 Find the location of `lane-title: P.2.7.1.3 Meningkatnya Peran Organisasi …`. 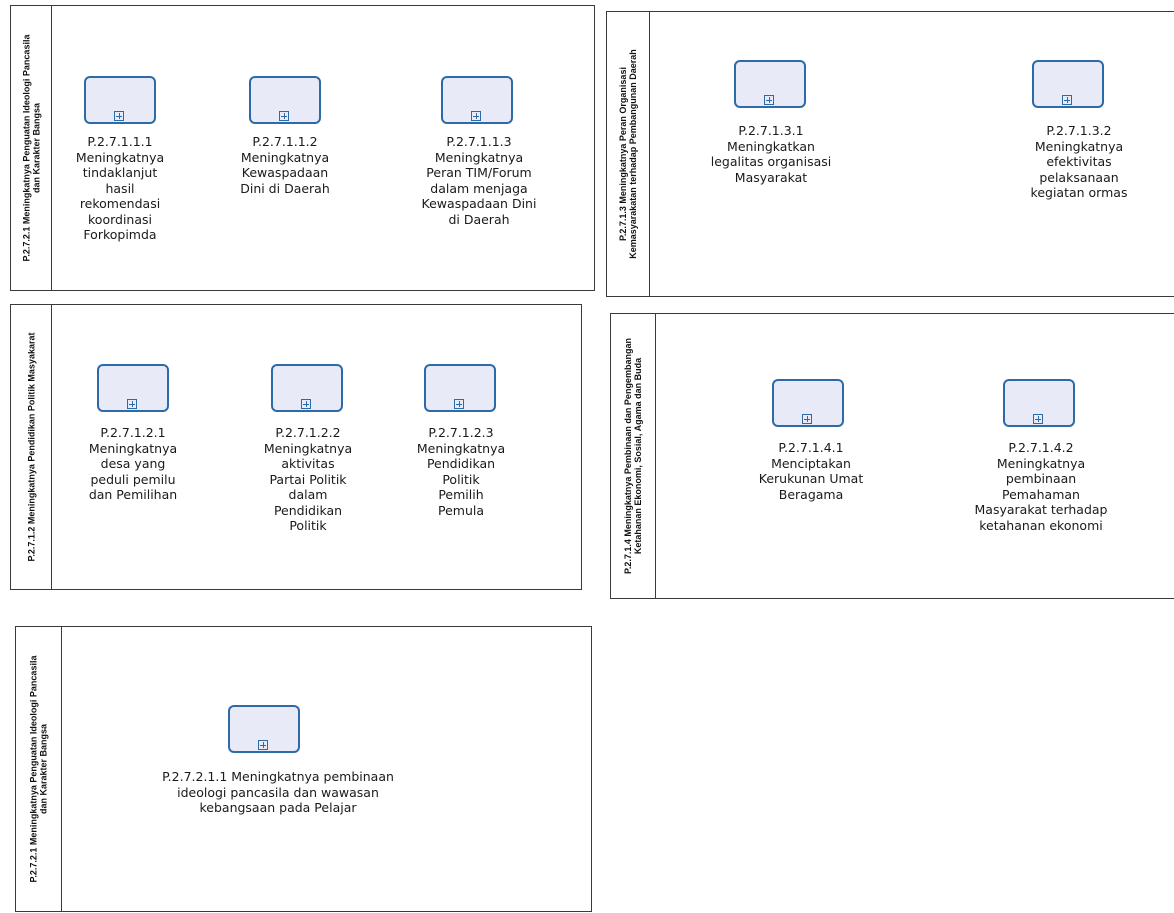

lane-title: P.2.7.1.3 Meningkatnya Peran Organisasi … is located at coordinates (628, 154).